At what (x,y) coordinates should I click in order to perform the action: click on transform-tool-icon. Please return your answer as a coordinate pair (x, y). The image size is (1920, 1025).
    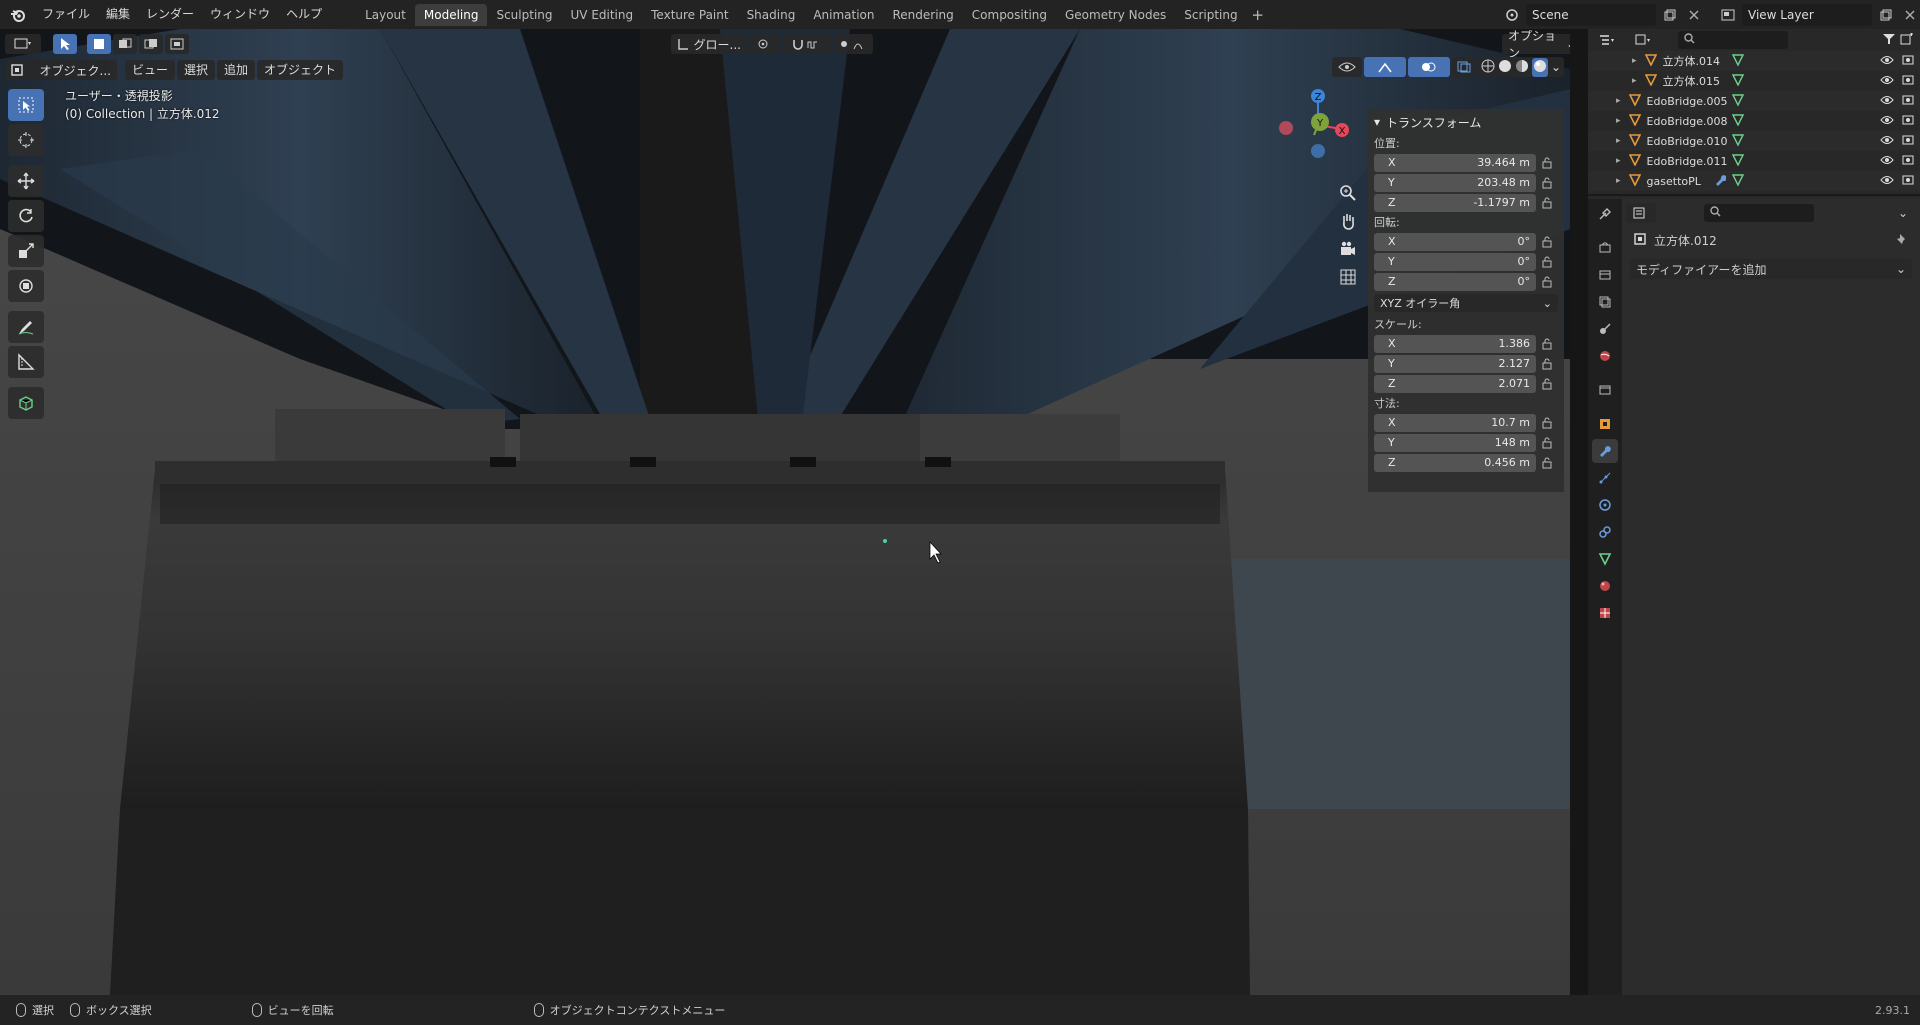
    Looking at the image, I should click on (26, 286).